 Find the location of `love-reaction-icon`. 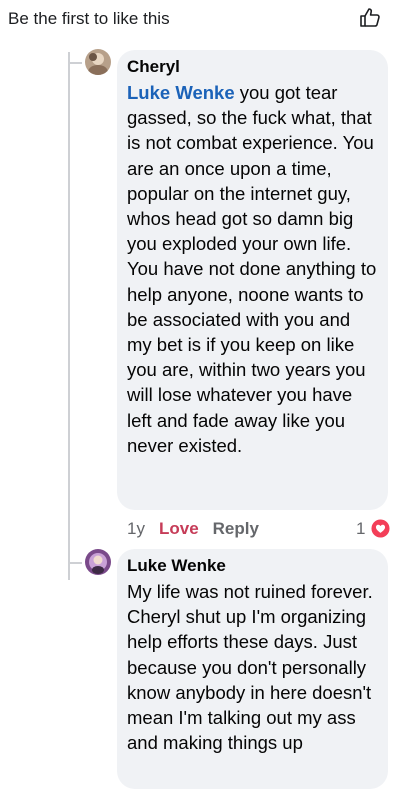

love-reaction-icon is located at coordinates (380, 528).